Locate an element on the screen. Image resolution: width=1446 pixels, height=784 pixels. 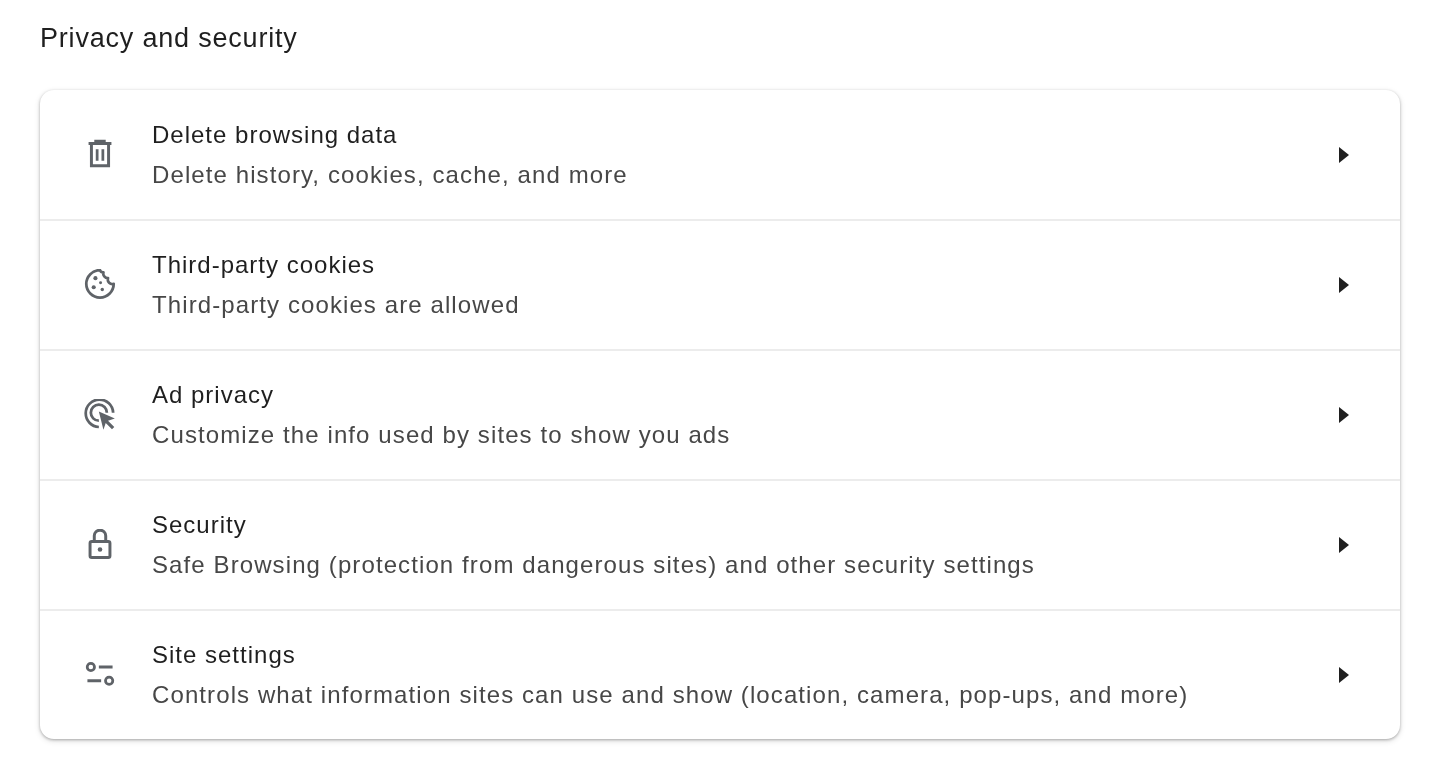
row-description: Delete history, cookies, cache, and more is located at coordinates (390, 174).